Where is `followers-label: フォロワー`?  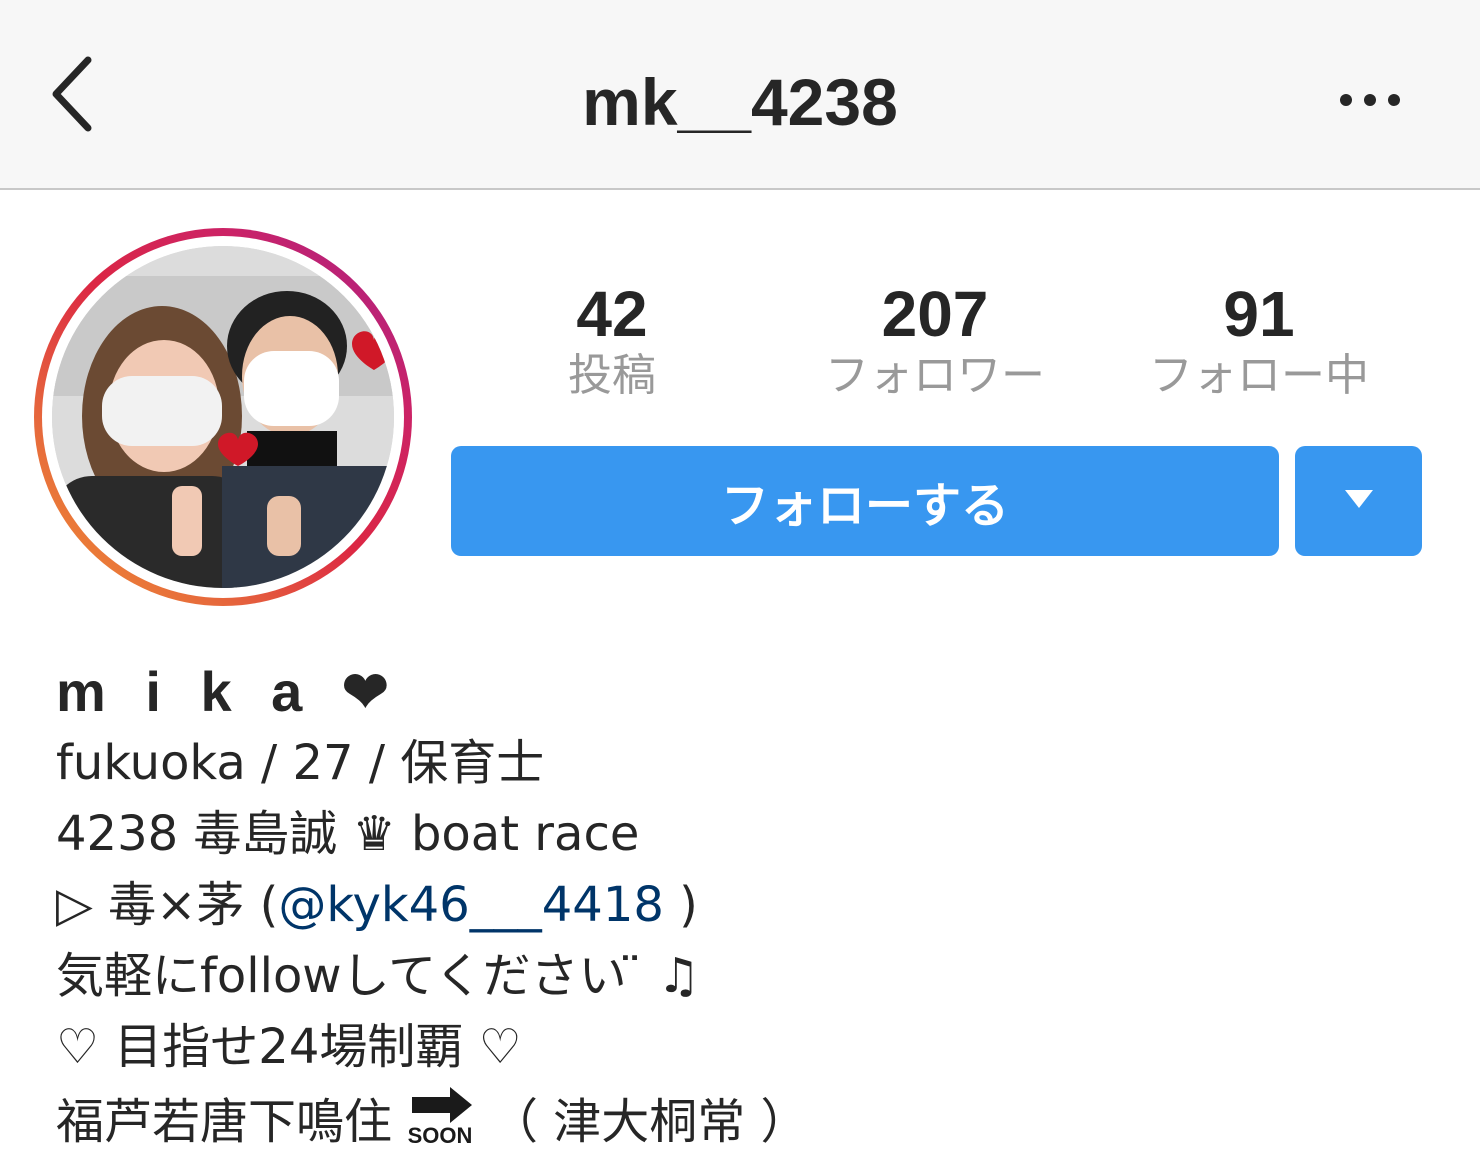
followers-label: フォロワー is located at coordinates (935, 375).